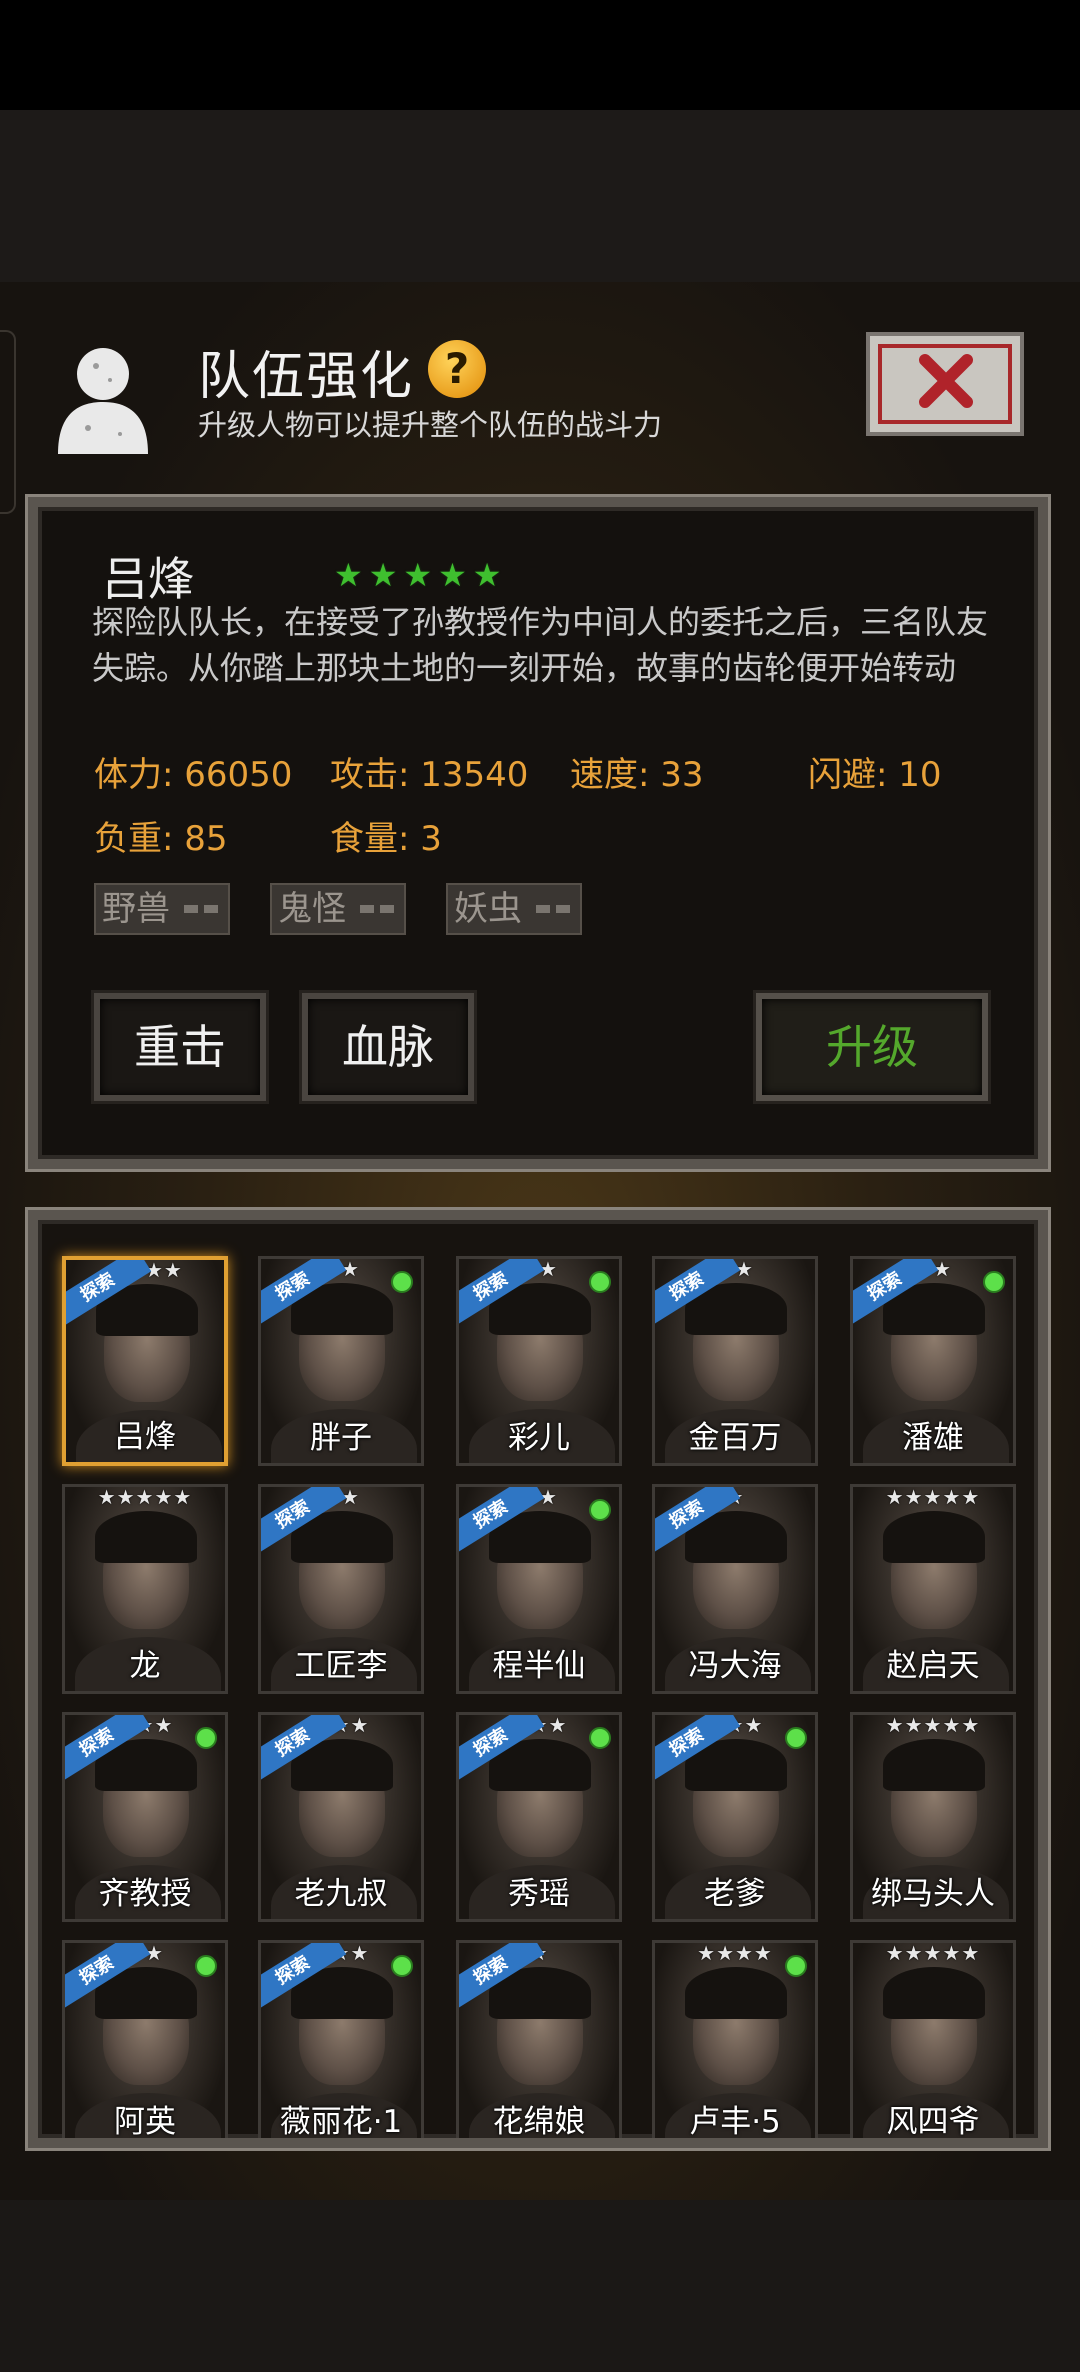  Describe the element at coordinates (341, 1817) in the screenshot. I see `character-card: ★★★探索老九叔` at that location.